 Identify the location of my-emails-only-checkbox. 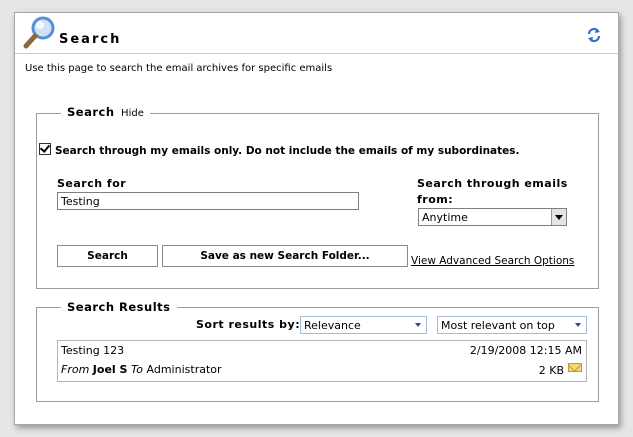
(45, 149).